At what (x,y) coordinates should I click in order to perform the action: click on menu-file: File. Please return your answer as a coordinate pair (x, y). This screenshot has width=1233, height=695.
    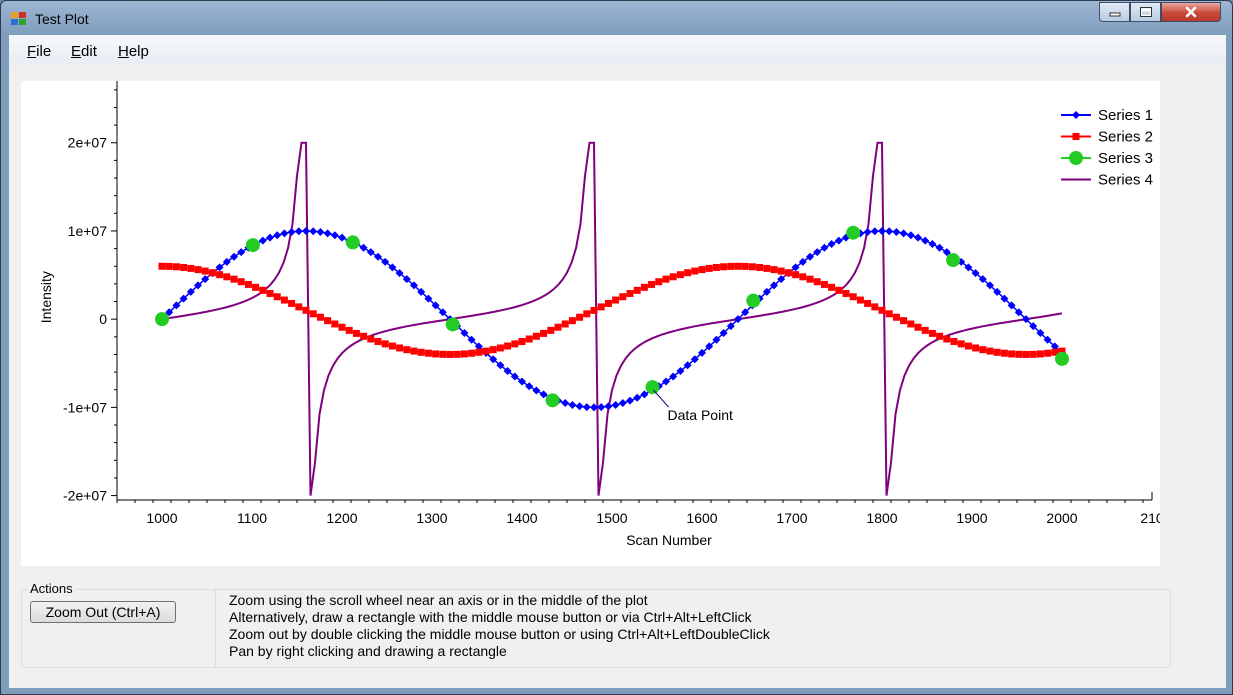
    Looking at the image, I should click on (39, 51).